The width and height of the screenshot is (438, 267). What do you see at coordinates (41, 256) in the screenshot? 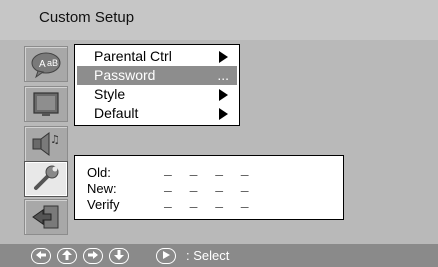
I see `left-arrow-icon` at bounding box center [41, 256].